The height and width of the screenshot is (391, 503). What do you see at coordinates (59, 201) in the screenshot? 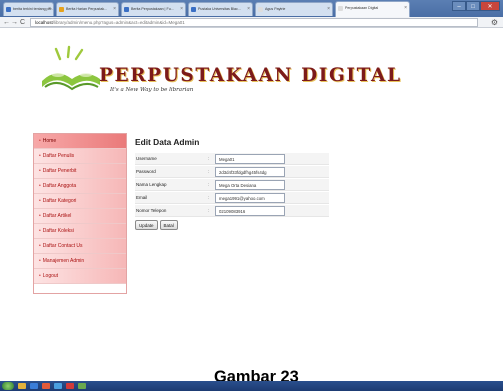
I see `sidebar-item-label: Daftar Kategori` at bounding box center [59, 201].